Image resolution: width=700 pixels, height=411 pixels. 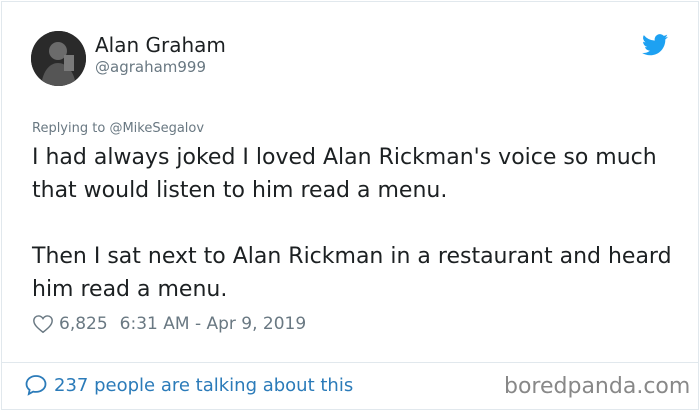 I want to click on reply-context: Replying to @MikeSegalov, so click(x=118, y=128).